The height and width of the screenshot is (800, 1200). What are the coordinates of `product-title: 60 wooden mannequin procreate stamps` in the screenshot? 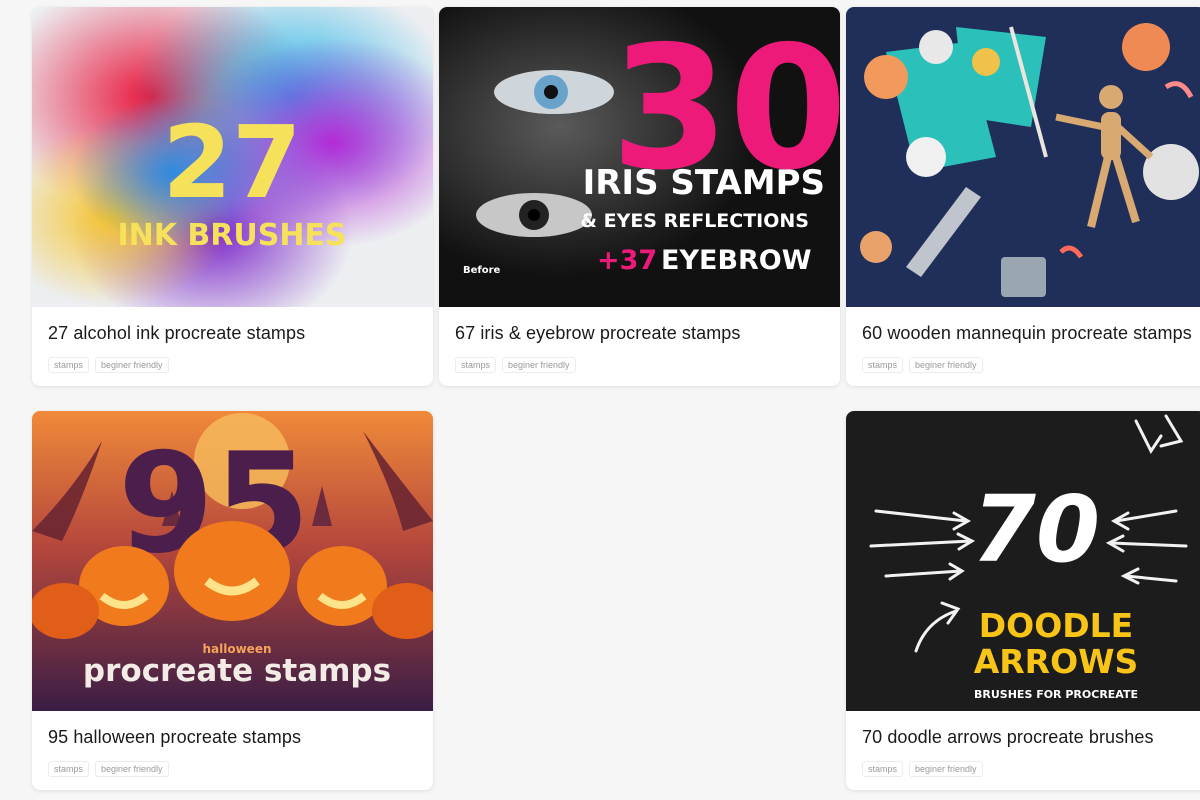 It's located at (1027, 333).